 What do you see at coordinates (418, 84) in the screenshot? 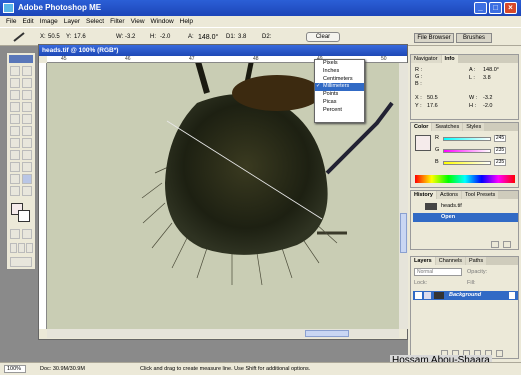
I see `info-b-label: B :` at bounding box center [418, 84].